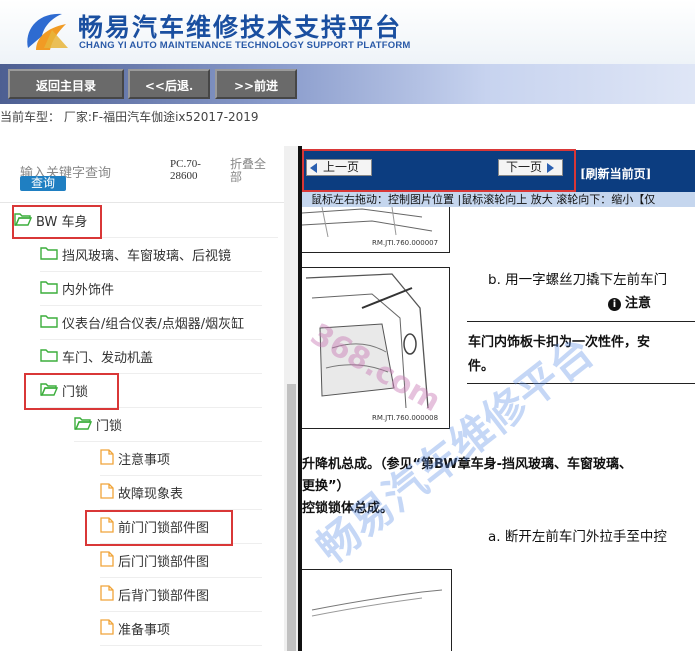 This screenshot has width=695, height=651. I want to click on home-button: 返回主目录, so click(66, 84).